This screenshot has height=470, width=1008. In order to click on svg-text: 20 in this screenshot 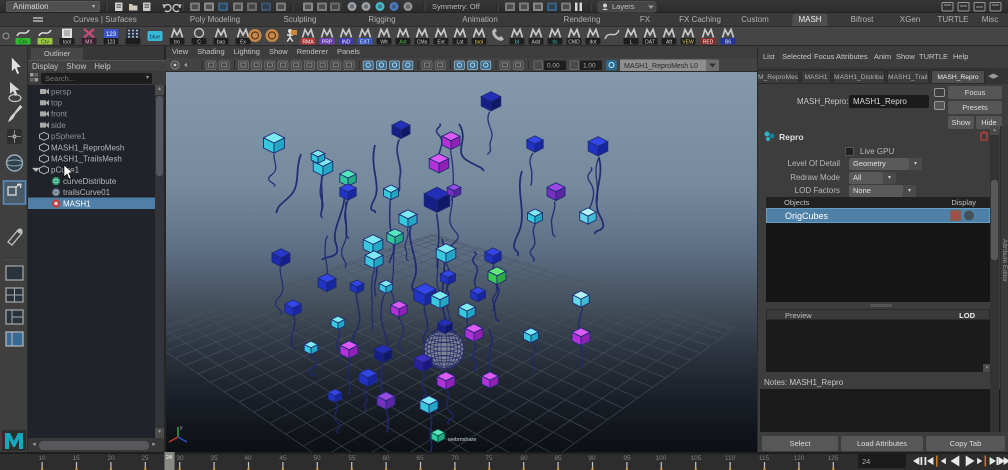, I will do `click(111, 458)`.